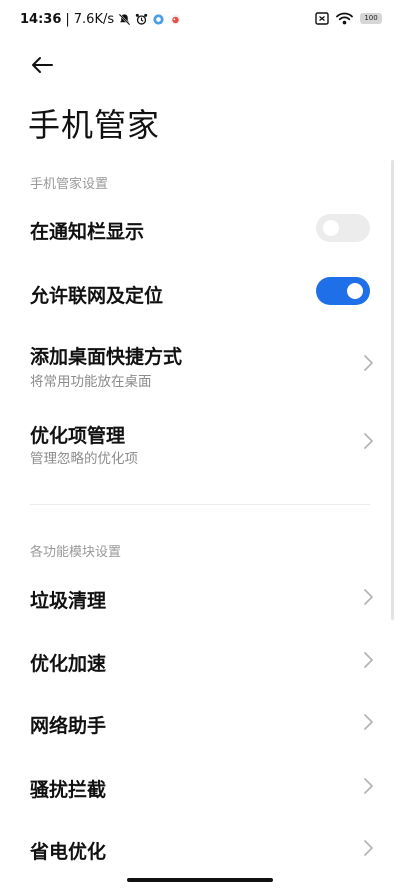 Image resolution: width=400 pixels, height=888 pixels. What do you see at coordinates (124, 19) in the screenshot?
I see `mute-notification-icon` at bounding box center [124, 19].